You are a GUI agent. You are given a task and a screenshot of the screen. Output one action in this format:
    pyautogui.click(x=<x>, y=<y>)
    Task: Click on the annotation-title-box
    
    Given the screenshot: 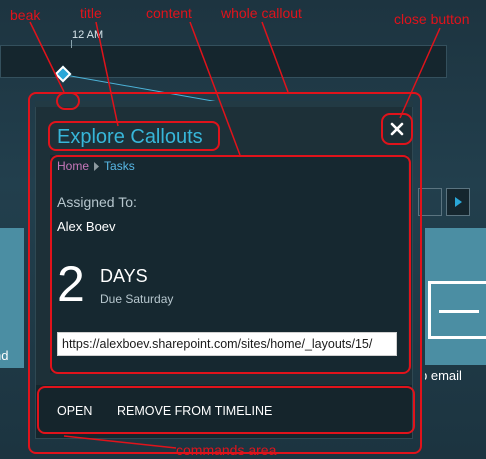 What is the action you would take?
    pyautogui.click(x=134, y=136)
    